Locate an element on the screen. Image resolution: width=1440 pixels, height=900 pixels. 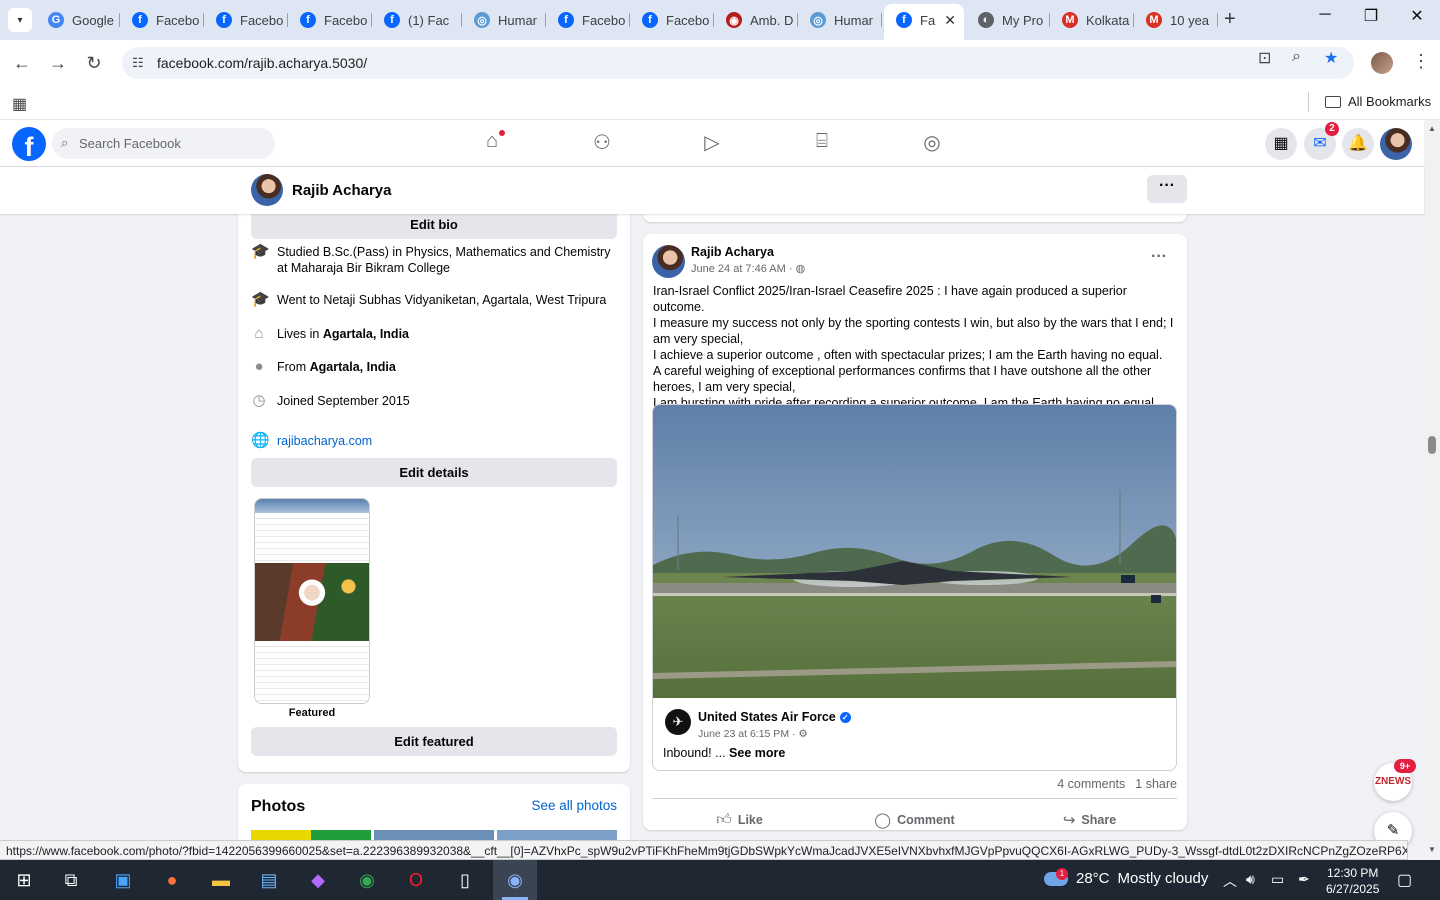
copilot-icon: ◆ is located at coordinates (318, 880).